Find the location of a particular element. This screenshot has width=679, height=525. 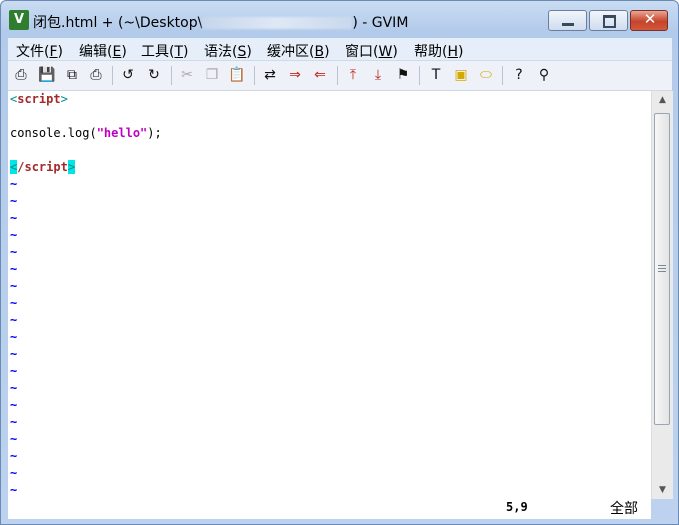

close-button: ✕ is located at coordinates (649, 20).